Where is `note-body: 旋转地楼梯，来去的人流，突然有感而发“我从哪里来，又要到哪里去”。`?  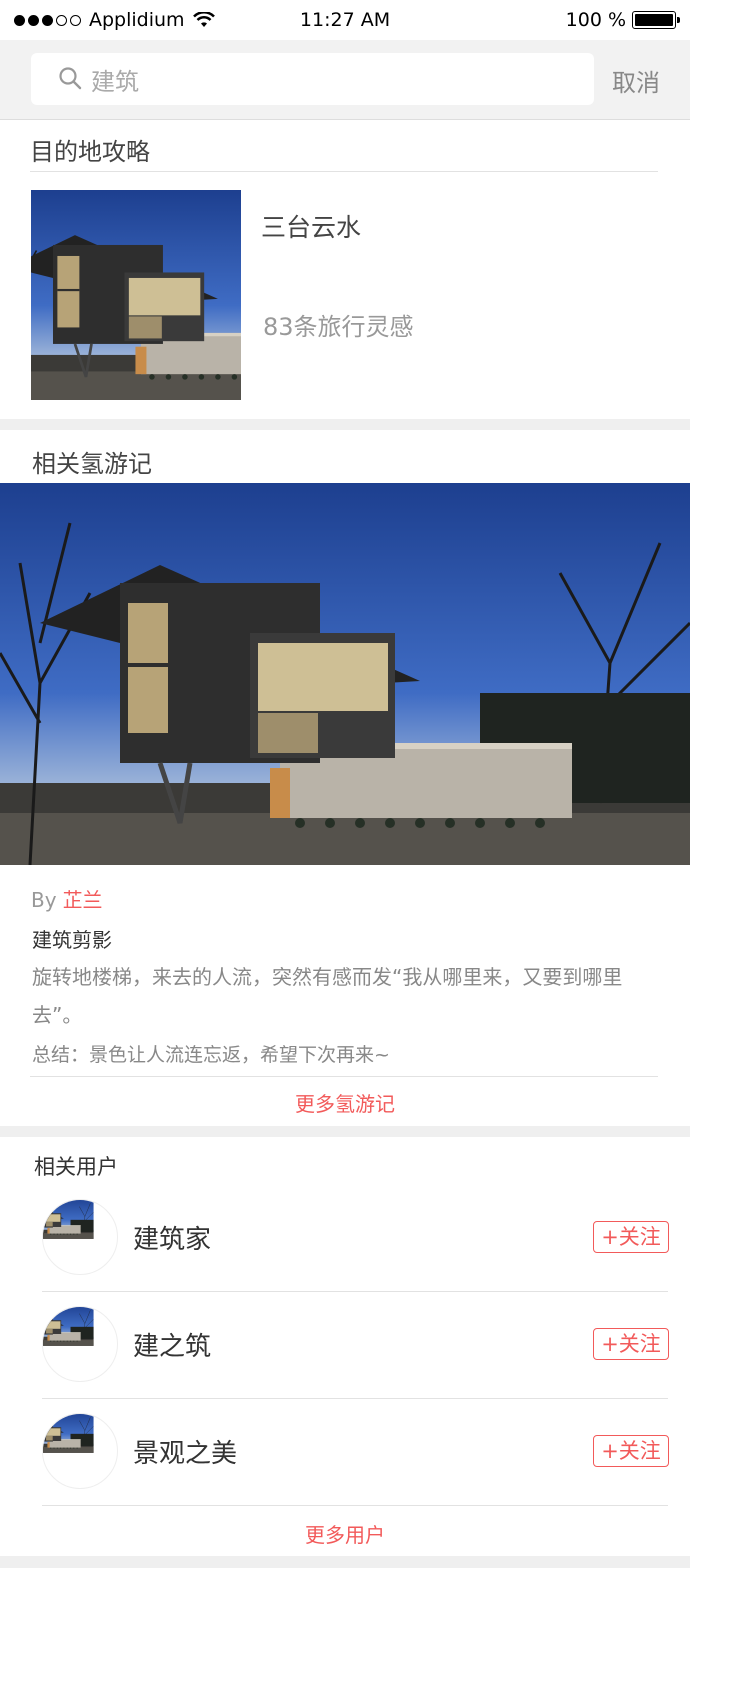 note-body: 旋转地楼梯，来去的人流，突然有感而发“我从哪里来，又要到哪里去”。 is located at coordinates (327, 996).